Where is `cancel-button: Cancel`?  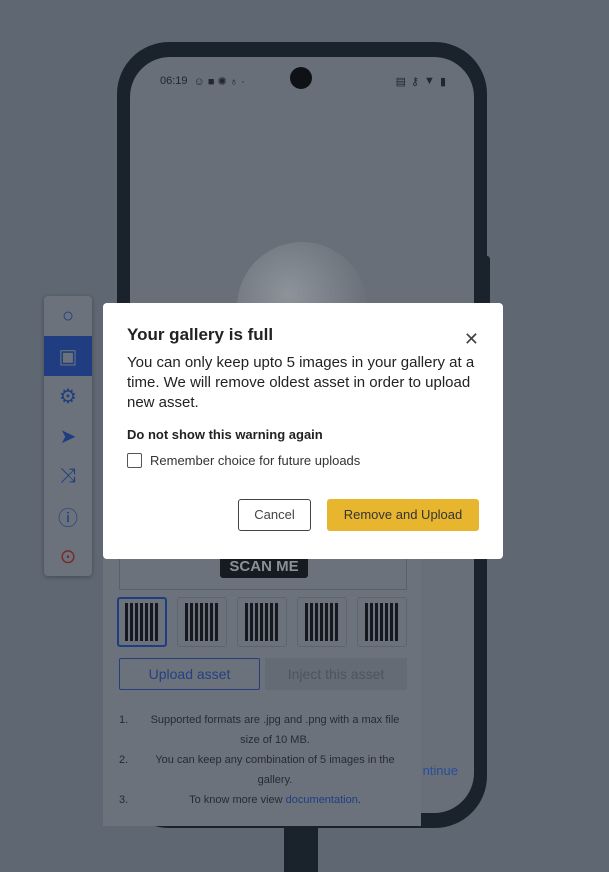
cancel-button: Cancel is located at coordinates (274, 515).